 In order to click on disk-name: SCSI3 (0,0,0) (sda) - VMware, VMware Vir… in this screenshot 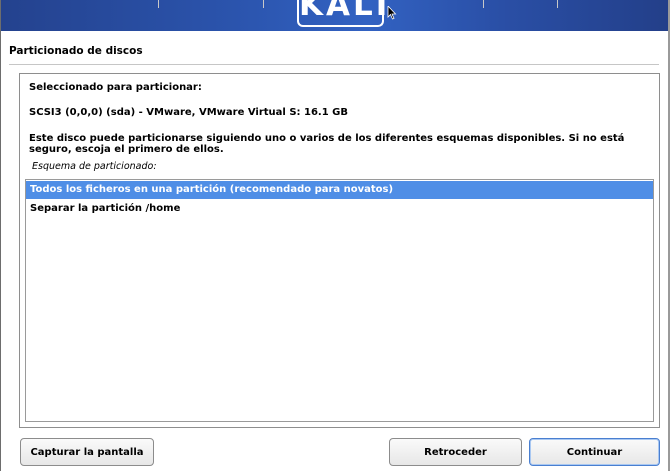, I will do `click(188, 112)`.